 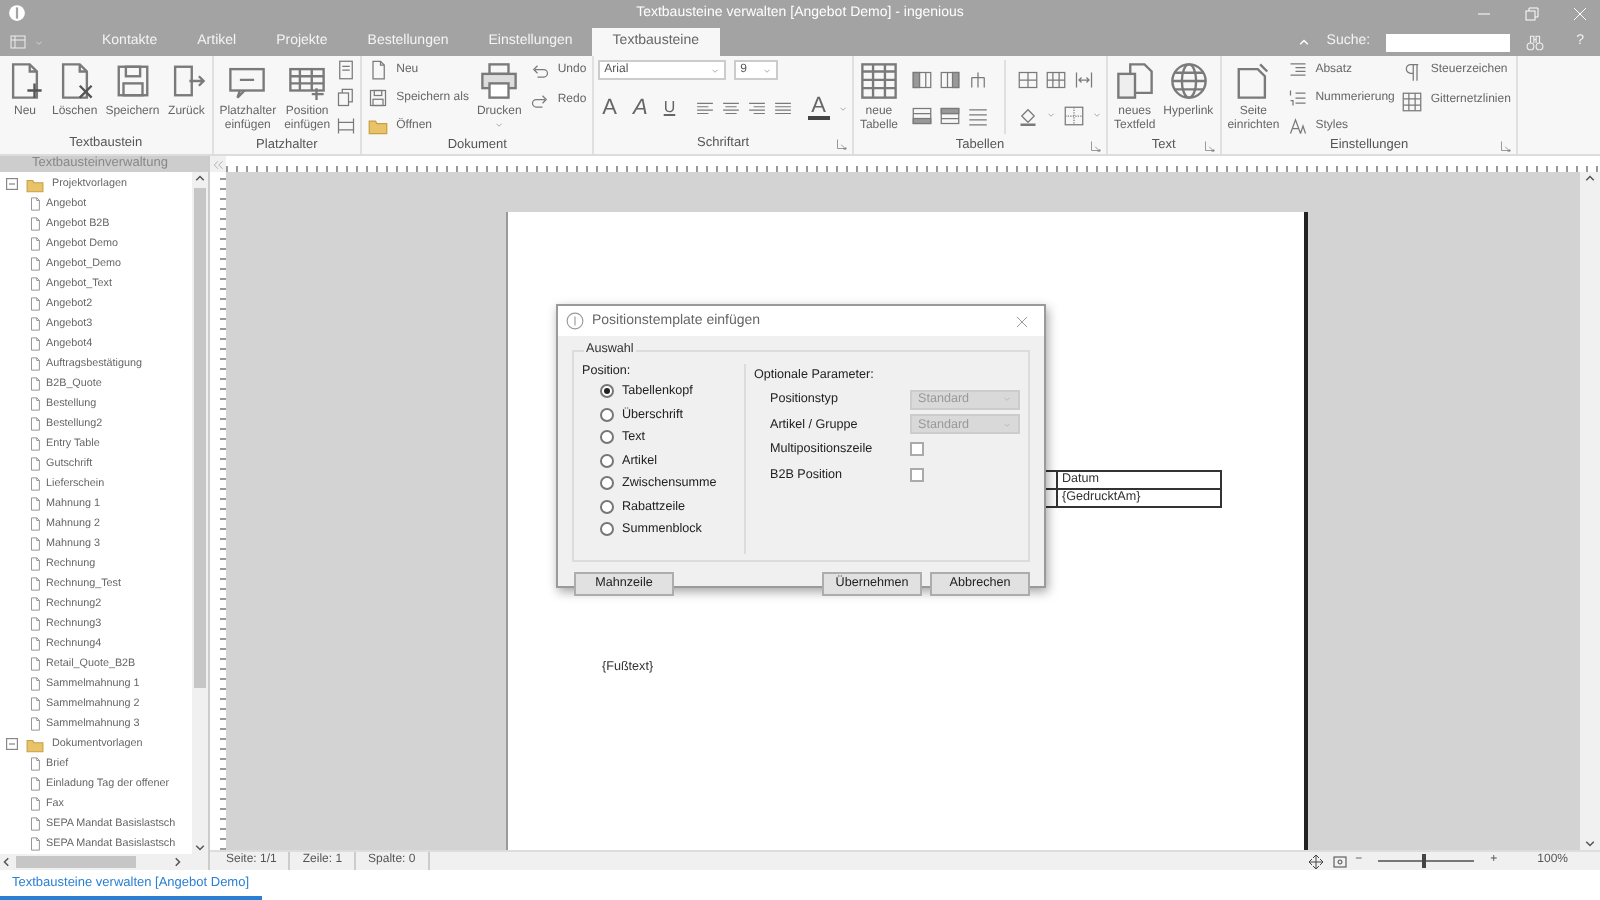 I want to click on collapse-panel-icon, so click(x=218, y=164).